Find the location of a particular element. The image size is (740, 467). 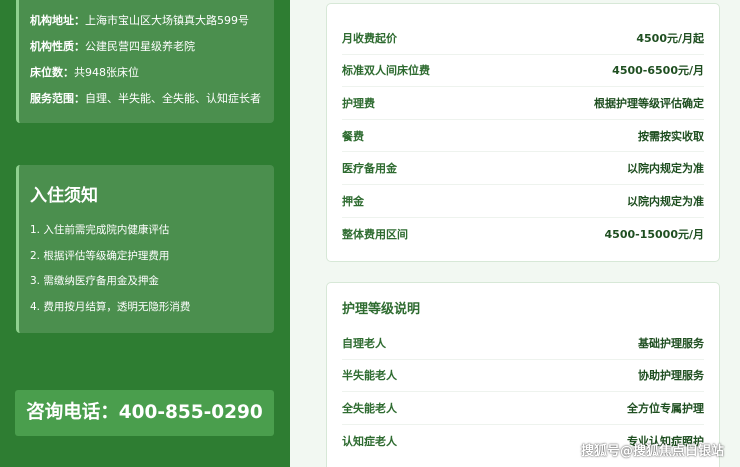

level-label: 全失能老人 is located at coordinates (369, 408).